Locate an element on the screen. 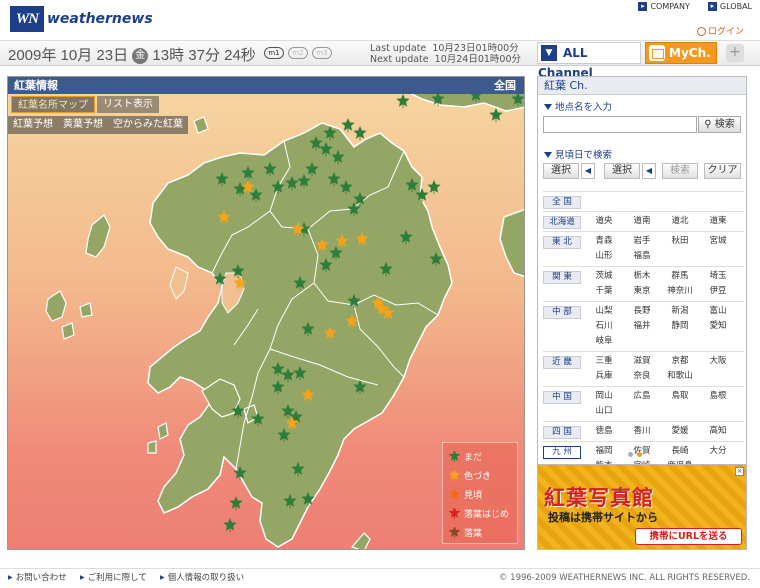  global-link: ▸ GLOBAL is located at coordinates (729, 6).